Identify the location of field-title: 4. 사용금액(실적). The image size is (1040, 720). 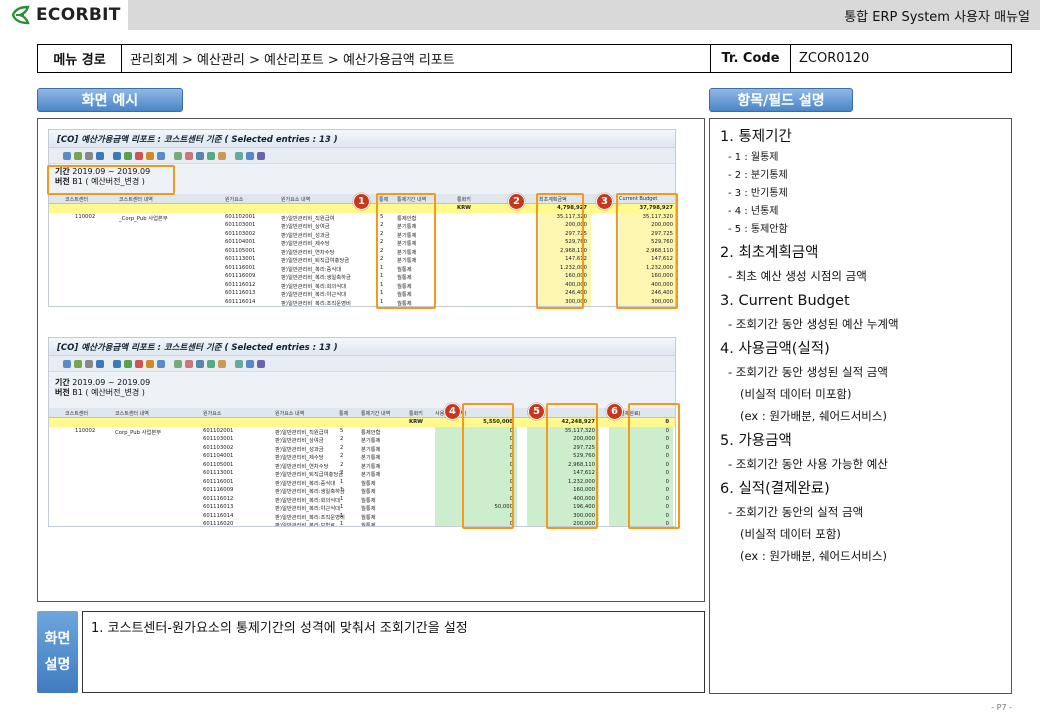
(775, 349).